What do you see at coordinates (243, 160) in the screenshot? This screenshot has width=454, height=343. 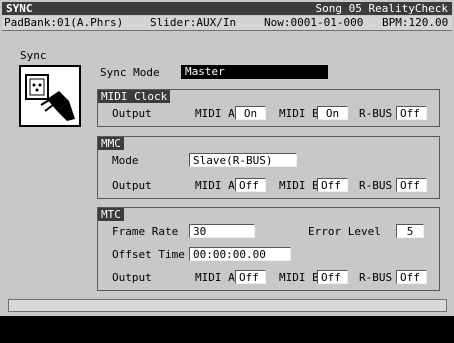 I see `mmc-mode-field: Slave(R-BUS)` at bounding box center [243, 160].